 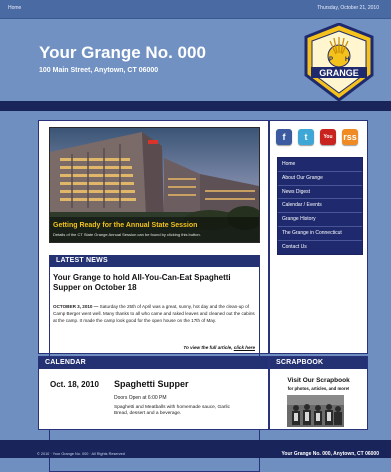 I want to click on latest-news-heading: LATEST NEWS, so click(x=154, y=261).